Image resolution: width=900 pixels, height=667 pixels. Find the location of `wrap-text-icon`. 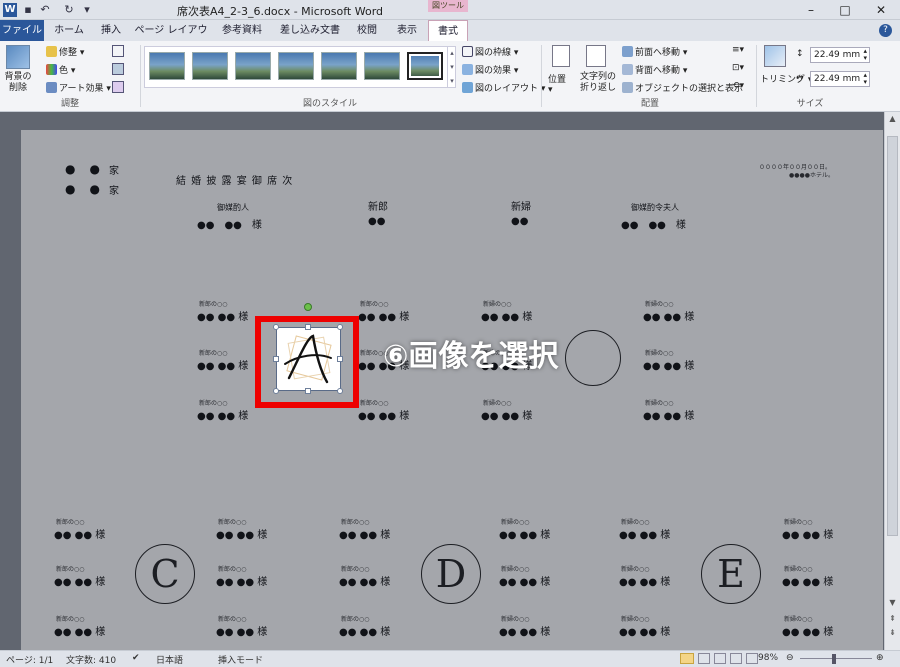

wrap-text-icon is located at coordinates (596, 56).